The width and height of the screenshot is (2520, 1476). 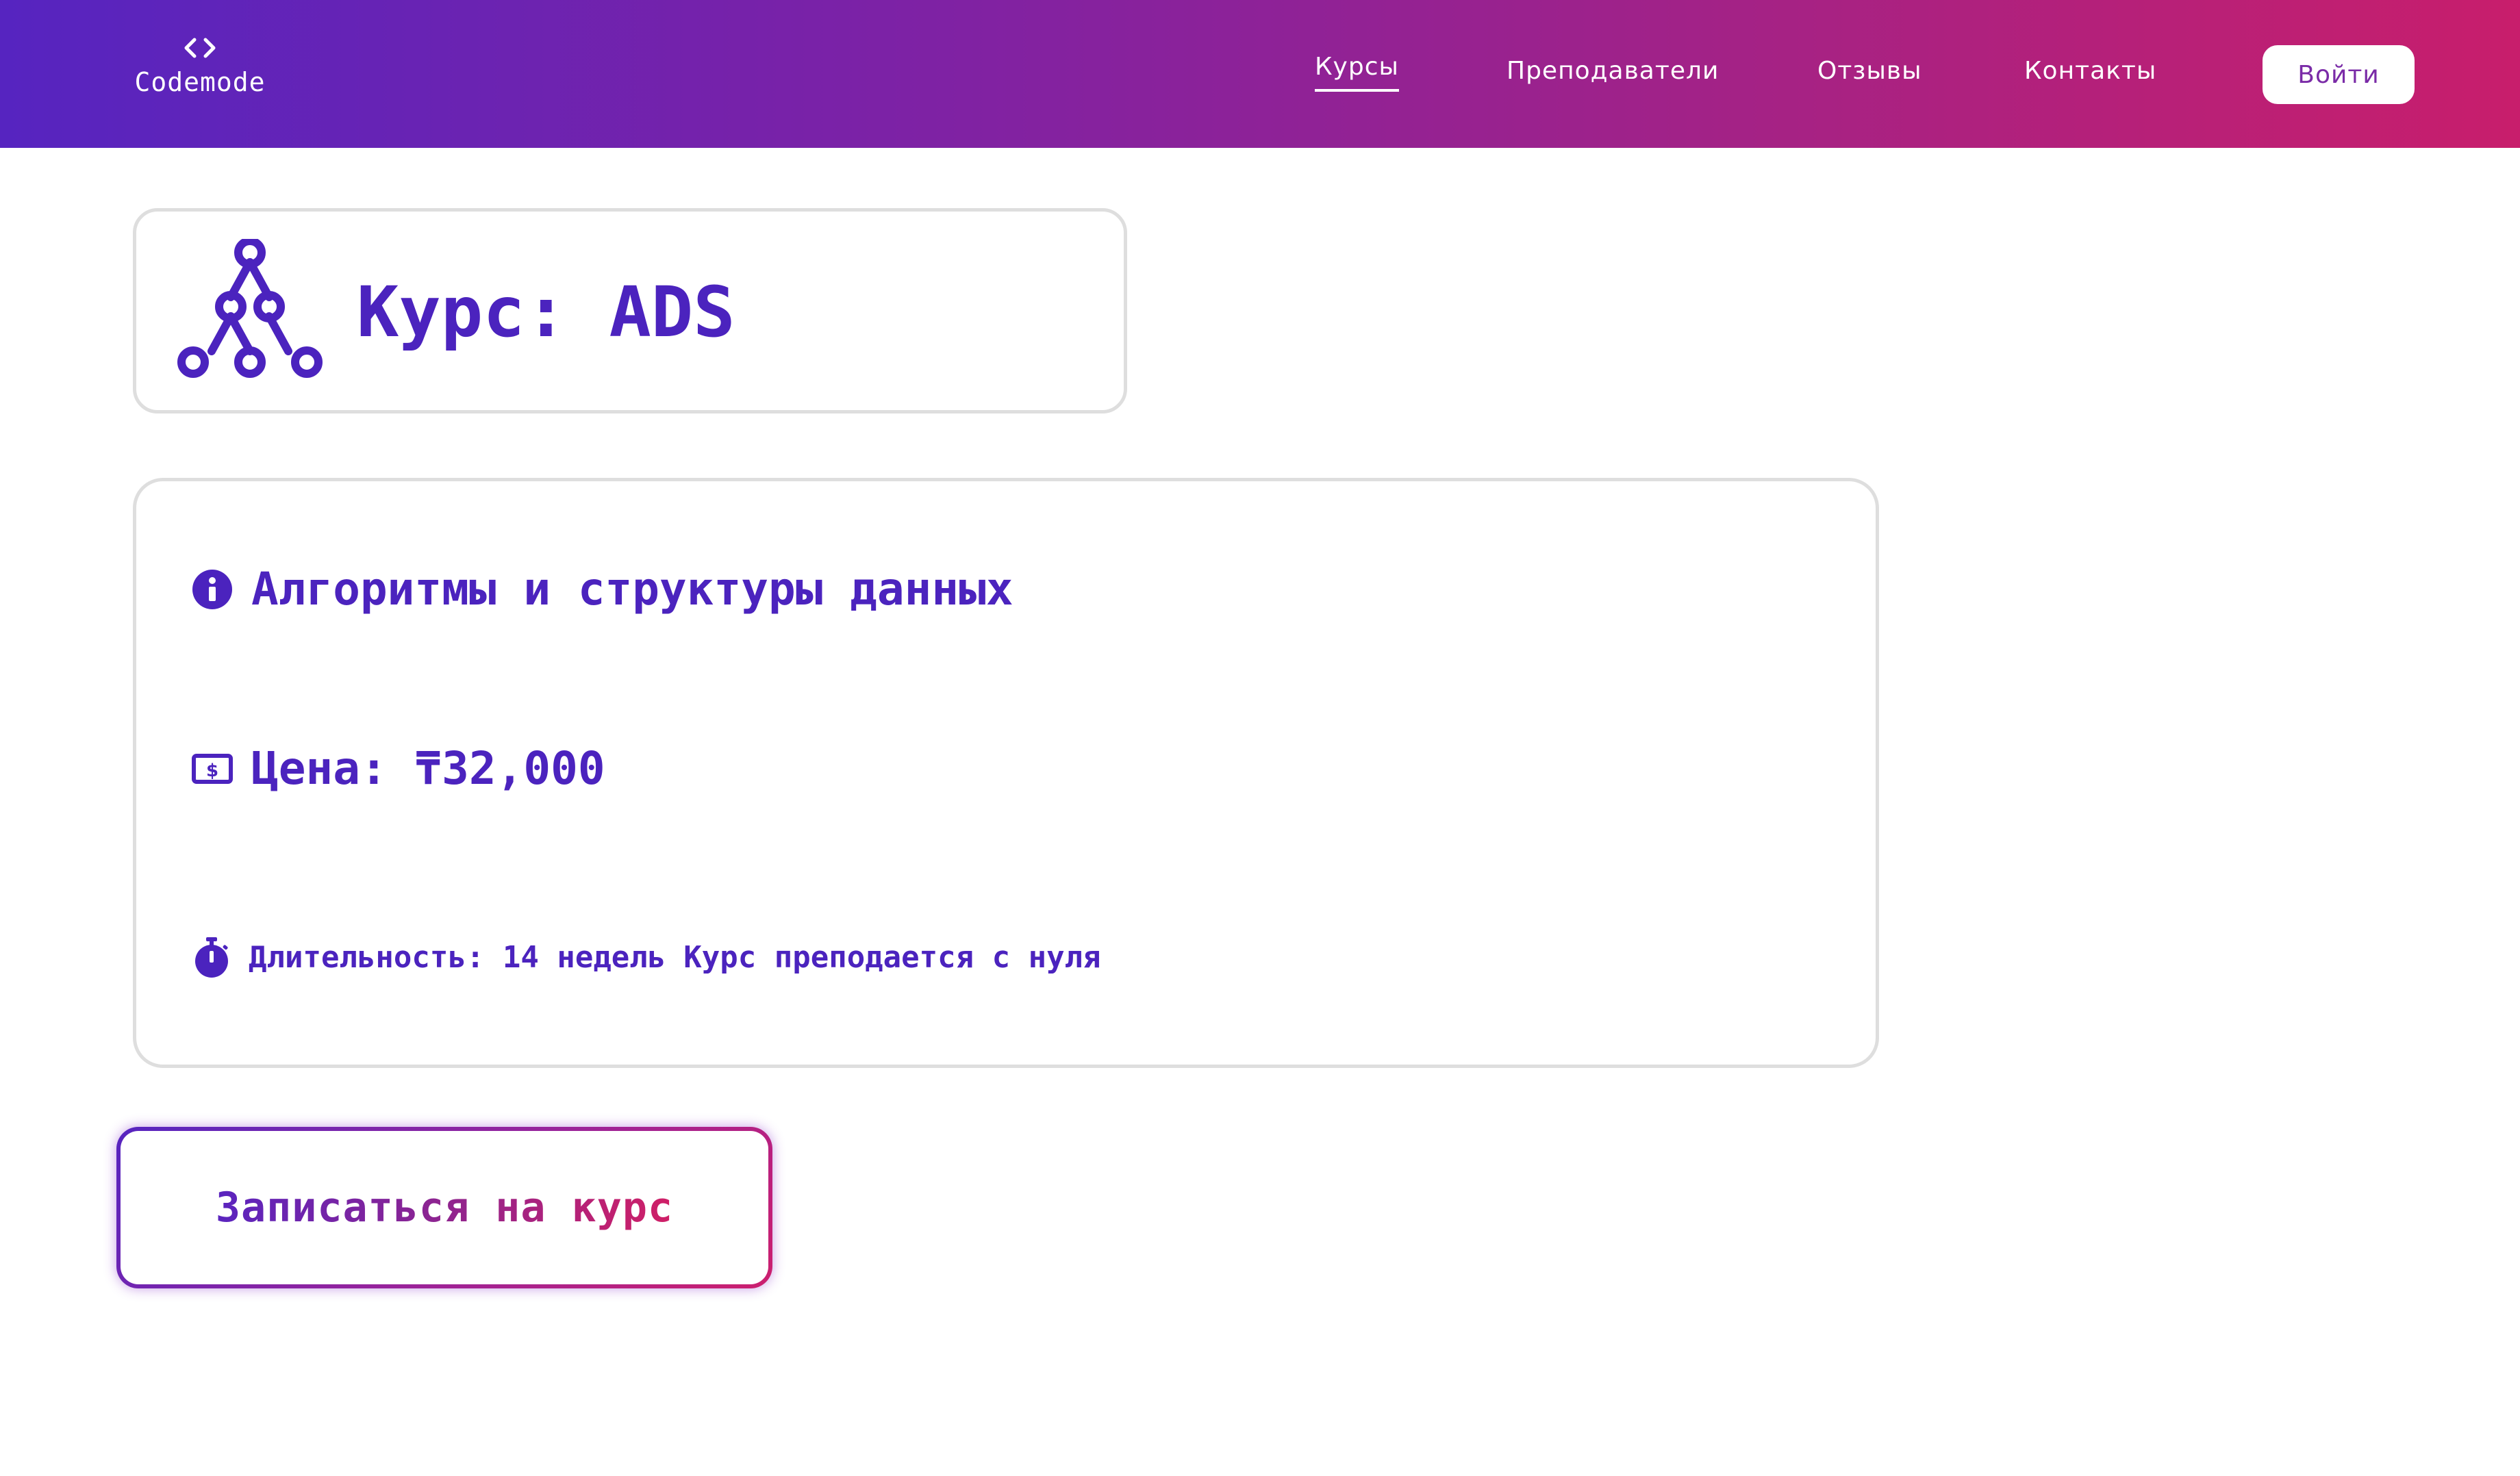 I want to click on course-price: Цена: ₸32,000, so click(x=428, y=769).